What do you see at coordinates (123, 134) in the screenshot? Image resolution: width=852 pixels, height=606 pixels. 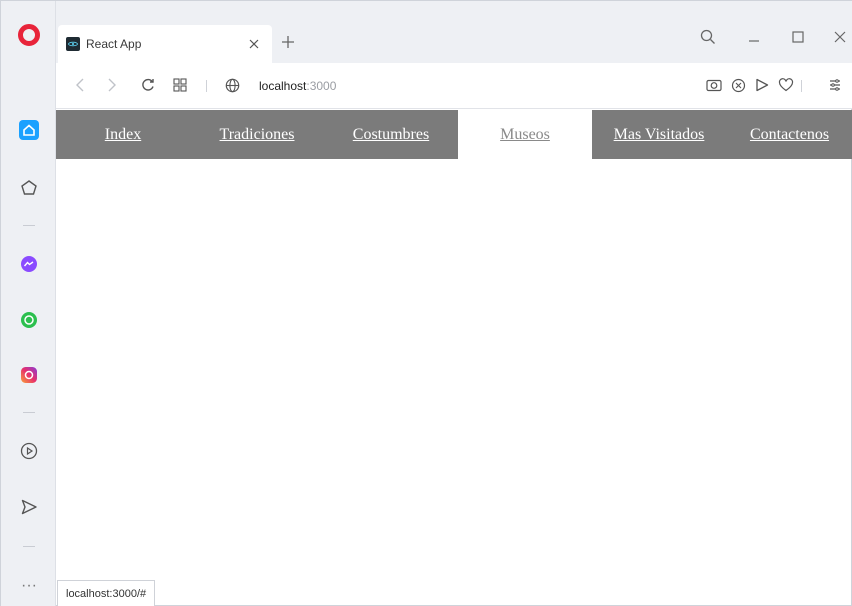 I see `nav-link-index: Index` at bounding box center [123, 134].